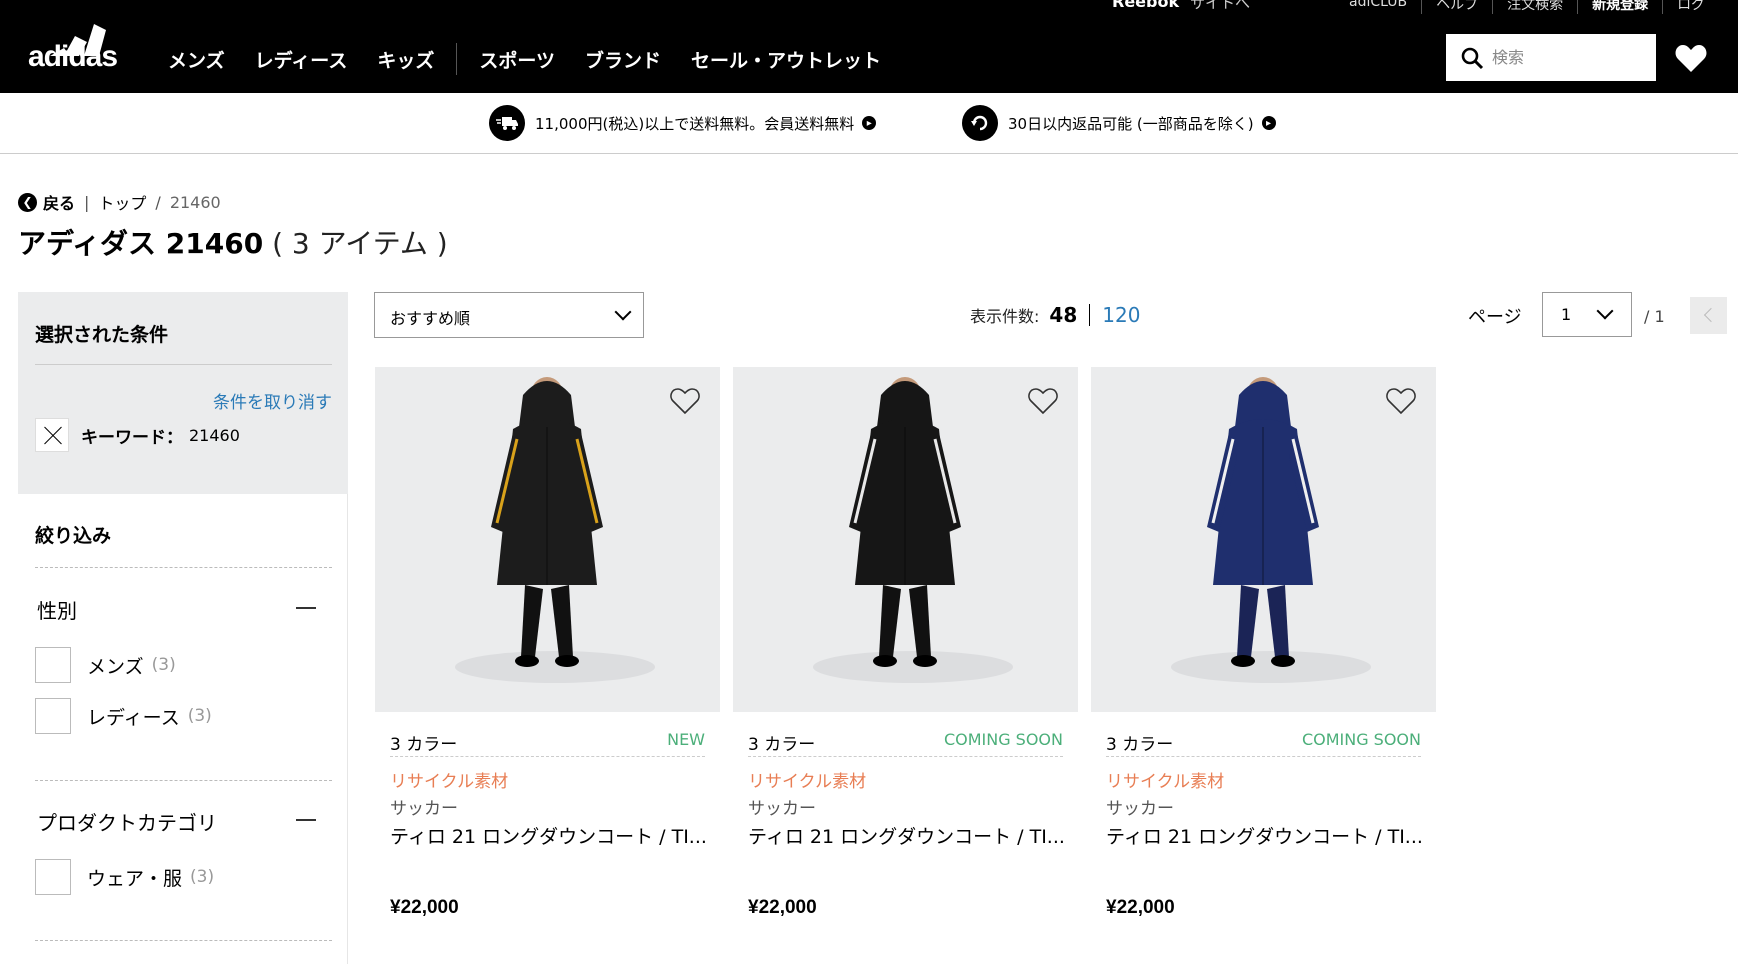  Describe the element at coordinates (430, 318) in the screenshot. I see `sort-value: おすすめ順` at that location.